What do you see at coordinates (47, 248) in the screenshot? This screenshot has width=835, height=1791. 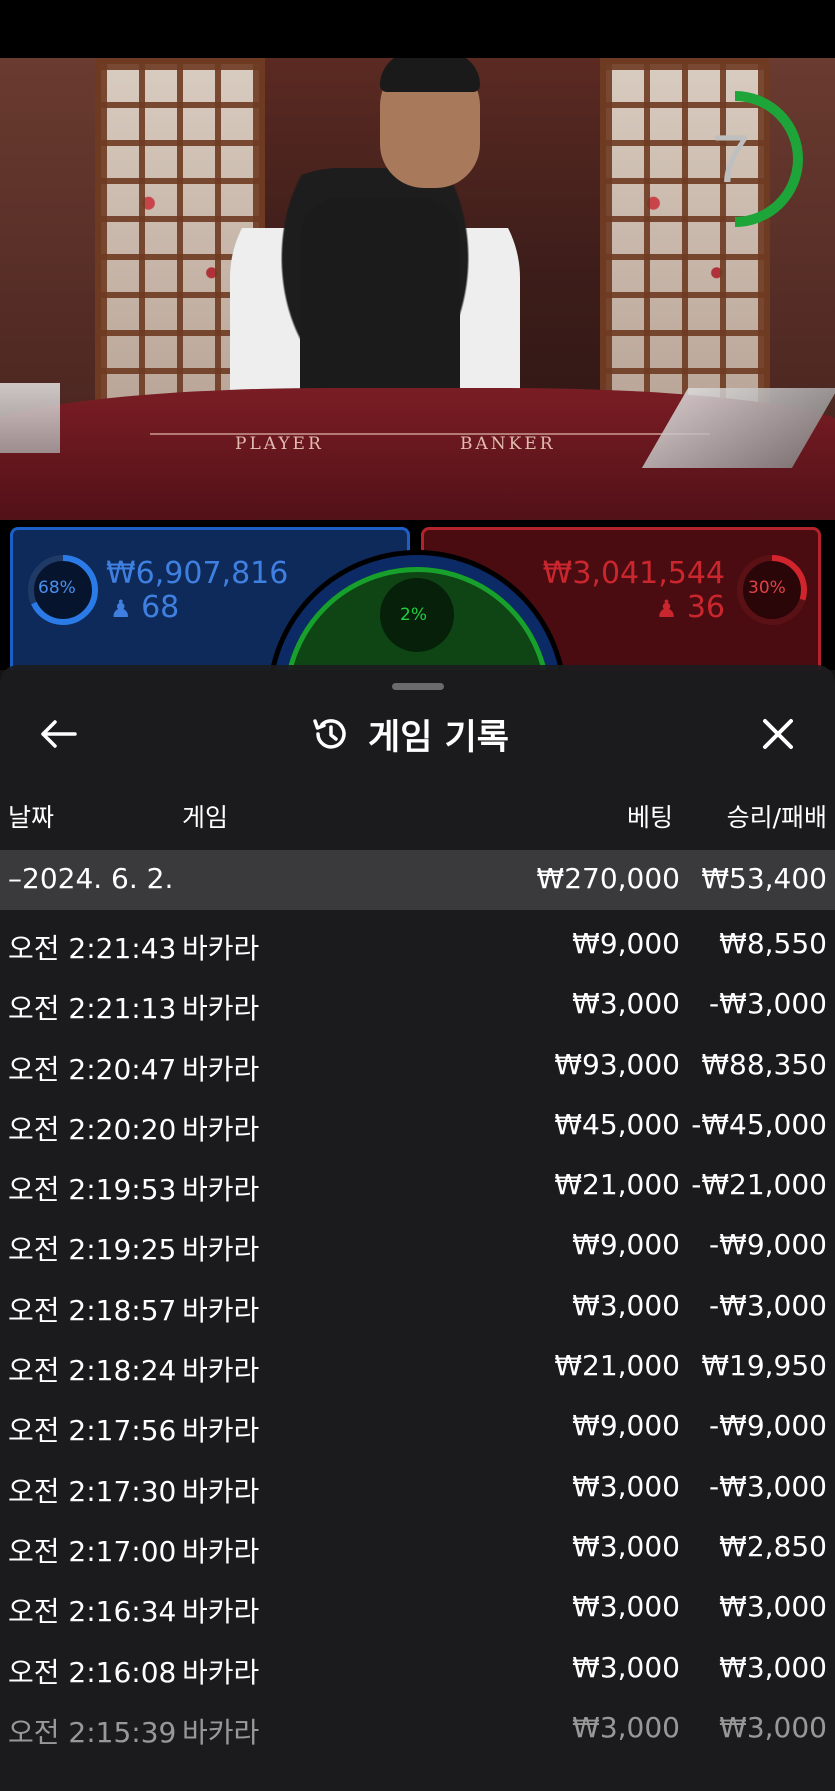 I see `wall-left` at bounding box center [47, 248].